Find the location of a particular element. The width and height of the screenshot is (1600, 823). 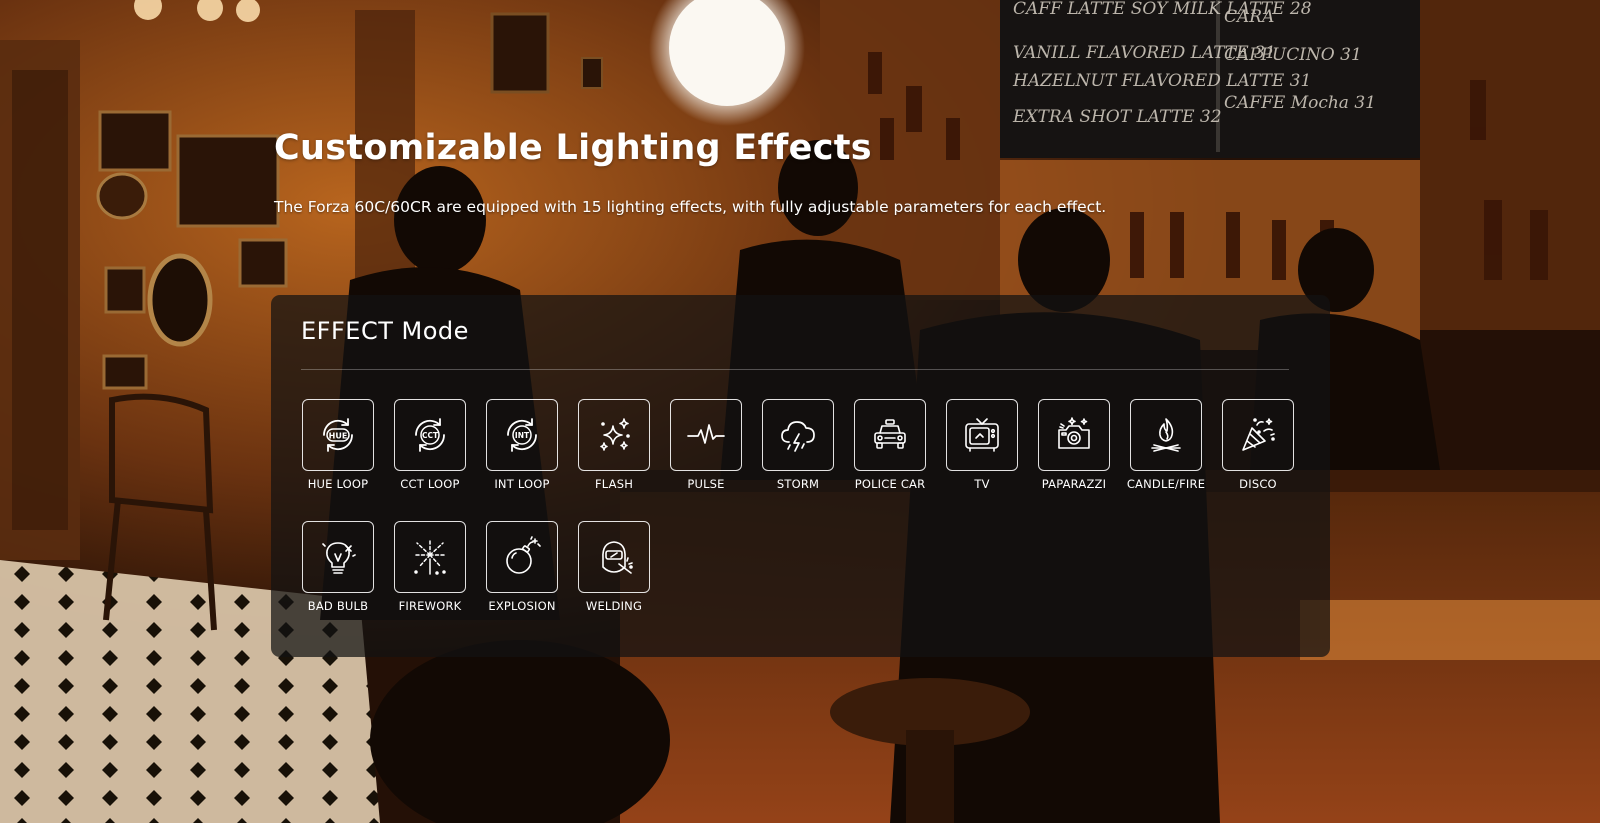

panel-title: EFFECT Mode is located at coordinates (385, 331).